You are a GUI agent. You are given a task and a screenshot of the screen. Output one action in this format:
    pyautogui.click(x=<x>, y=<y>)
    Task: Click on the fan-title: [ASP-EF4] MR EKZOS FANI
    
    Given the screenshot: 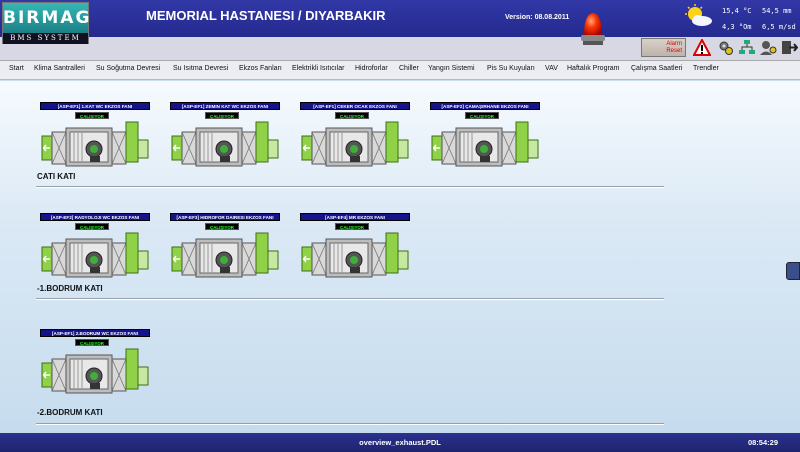 What is the action you would take?
    pyautogui.click(x=355, y=217)
    